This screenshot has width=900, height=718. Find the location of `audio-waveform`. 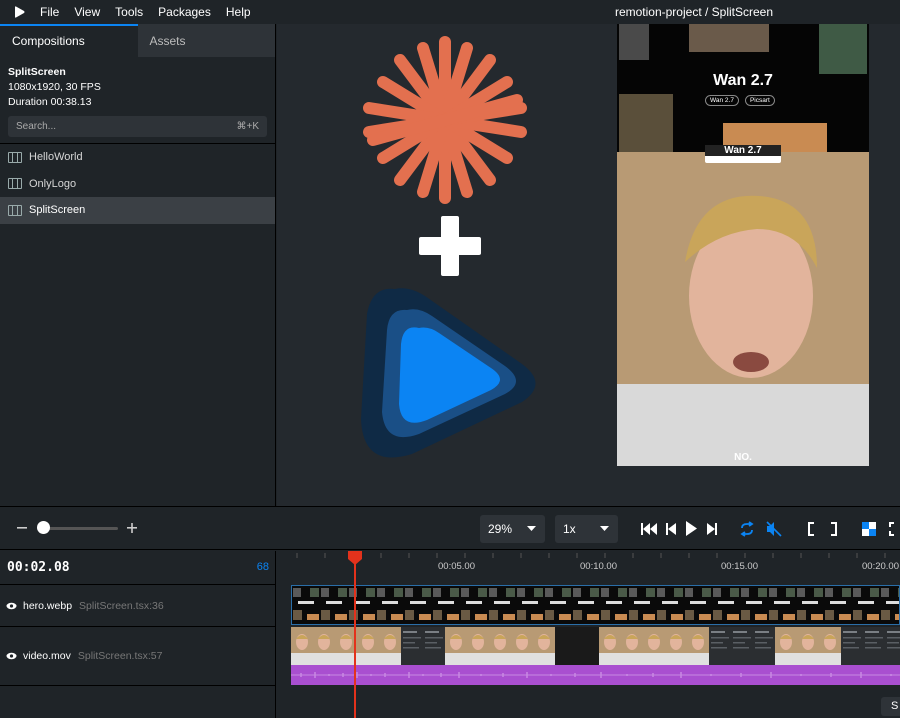

audio-waveform is located at coordinates (595, 675).